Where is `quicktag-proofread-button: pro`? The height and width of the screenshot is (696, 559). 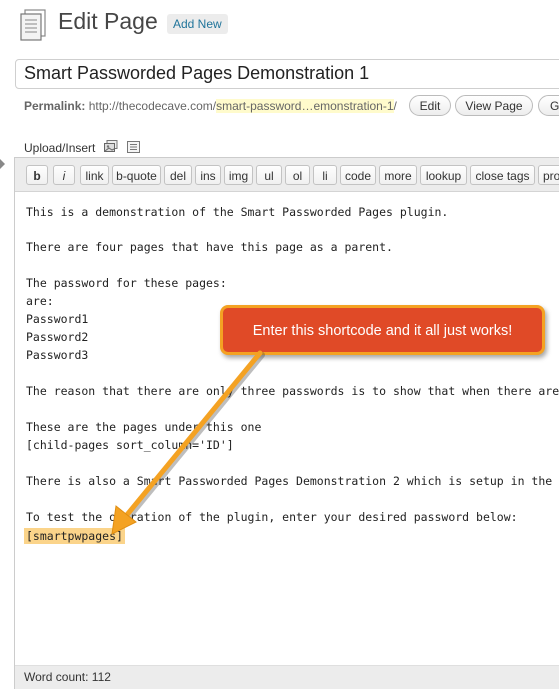
quicktag-proofread-button: pro is located at coordinates (548, 175).